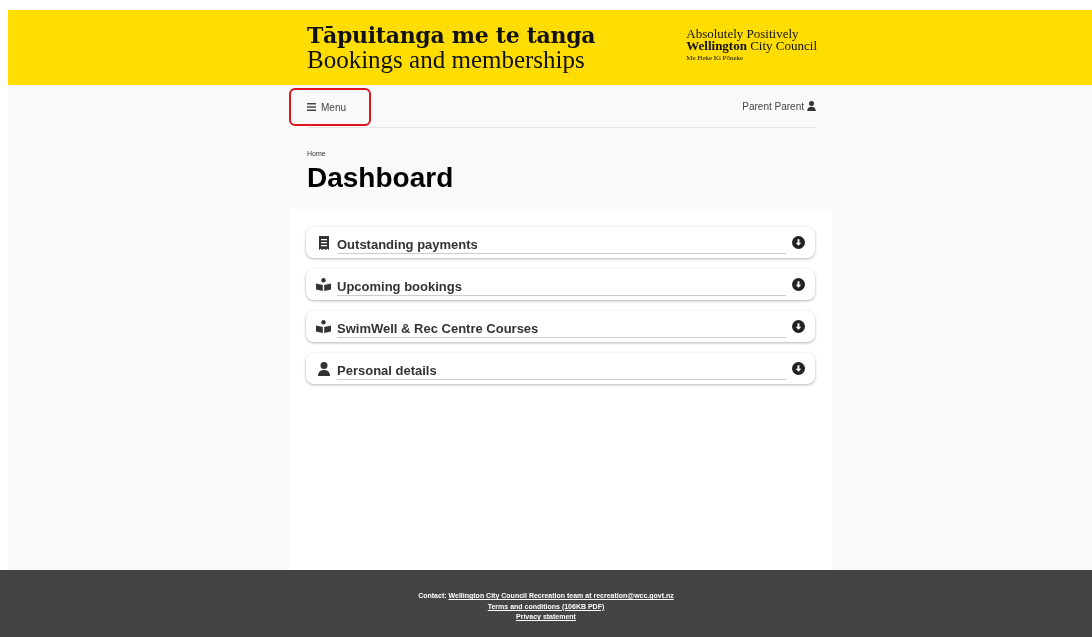  Describe the element at coordinates (743, 34) in the screenshot. I see `logo-text: Absolutely Positively` at that location.